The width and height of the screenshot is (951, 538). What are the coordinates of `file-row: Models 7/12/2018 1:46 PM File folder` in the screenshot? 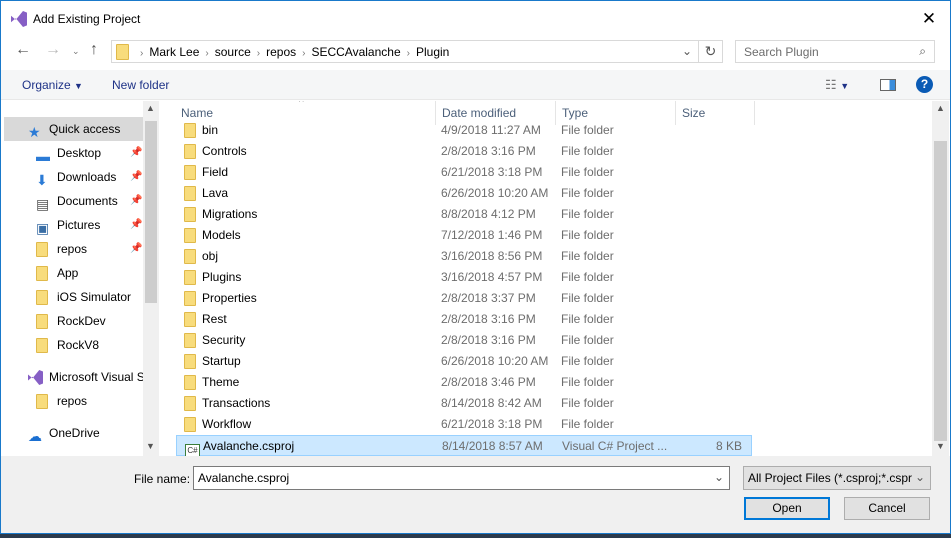 It's located at (464, 235).